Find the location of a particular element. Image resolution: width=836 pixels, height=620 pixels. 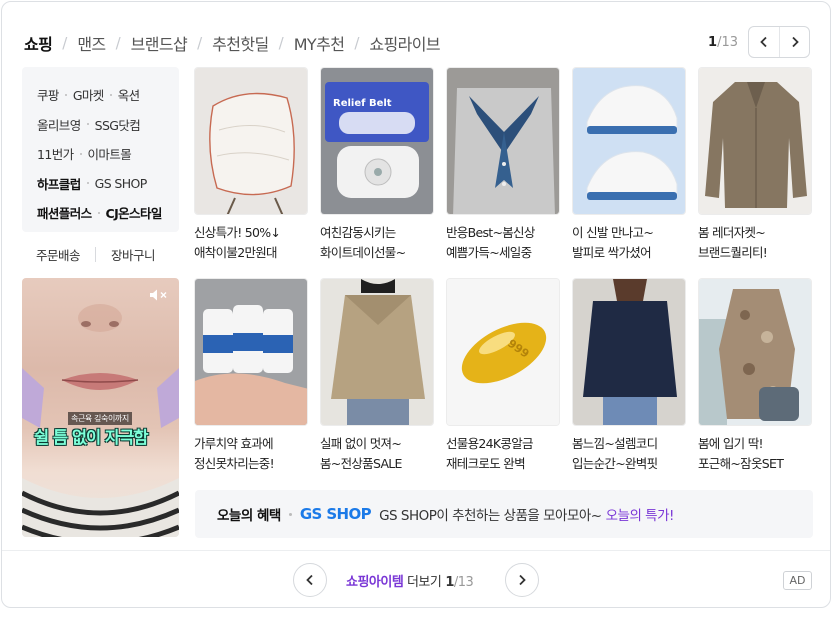

store-cjonstyle: CJ온스타일 is located at coordinates (134, 212).